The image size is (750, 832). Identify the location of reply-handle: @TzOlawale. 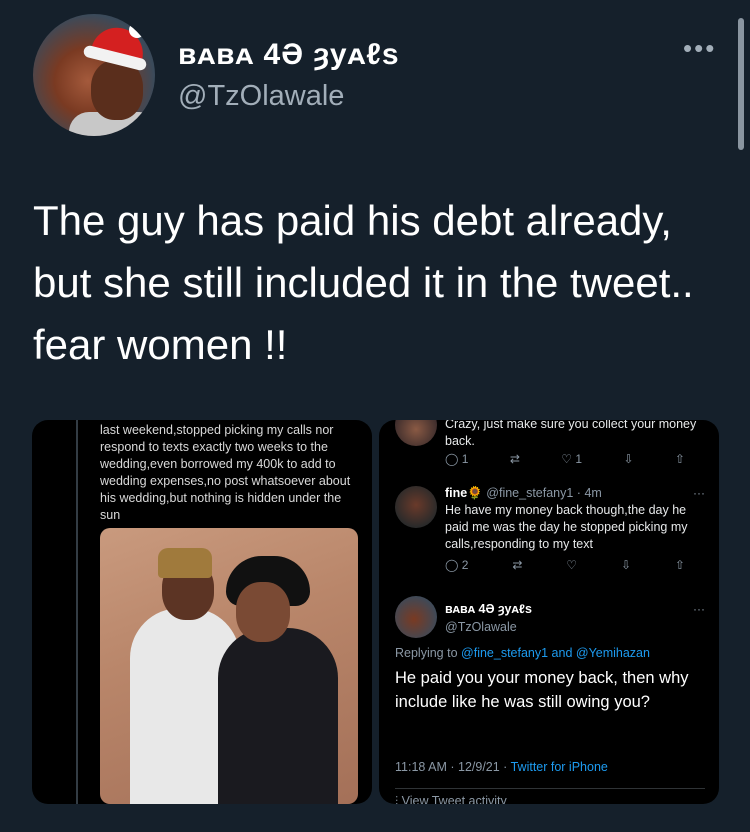
(481, 627).